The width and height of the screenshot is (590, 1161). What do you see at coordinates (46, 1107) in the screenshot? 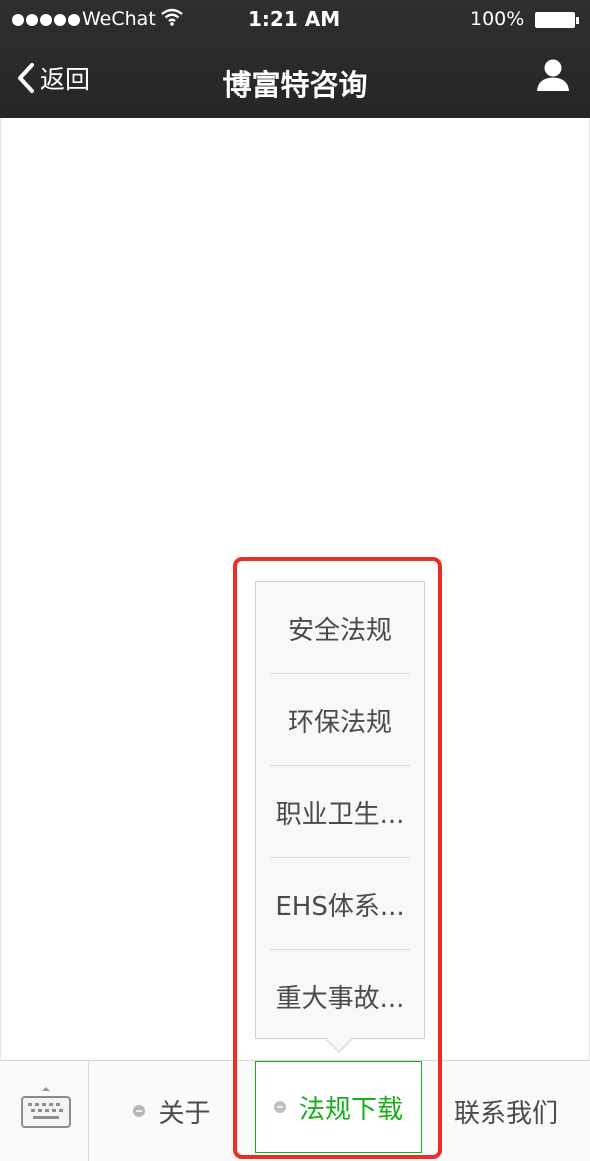
I see `keyboard-icon` at bounding box center [46, 1107].